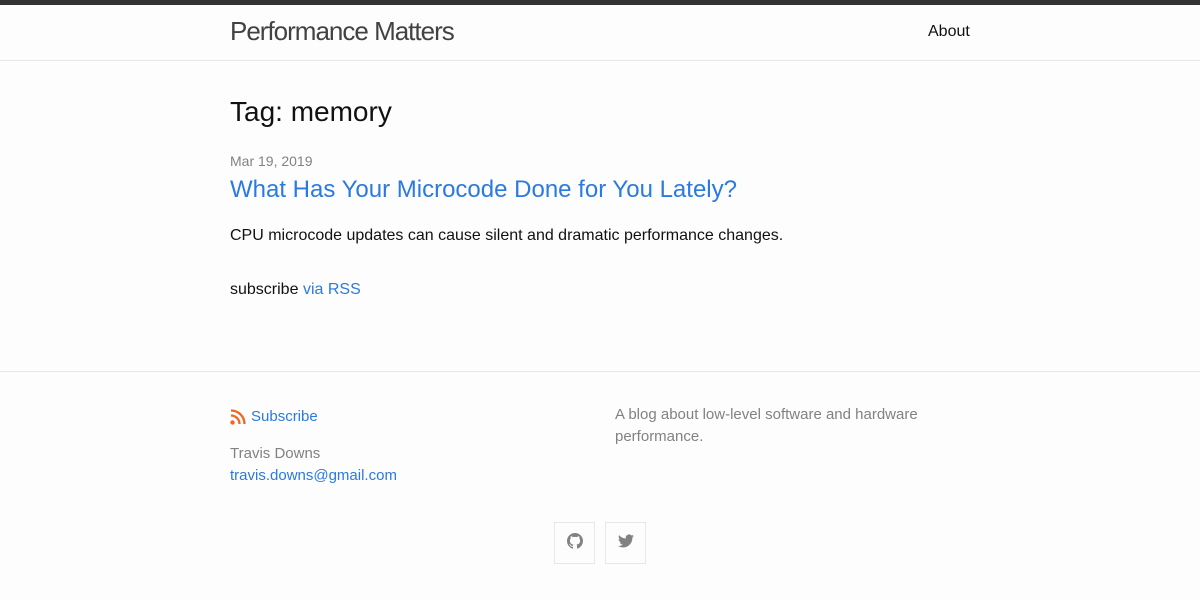 Image resolution: width=1200 pixels, height=600 pixels. I want to click on footer-subscribe-label: Subscribe, so click(284, 416).